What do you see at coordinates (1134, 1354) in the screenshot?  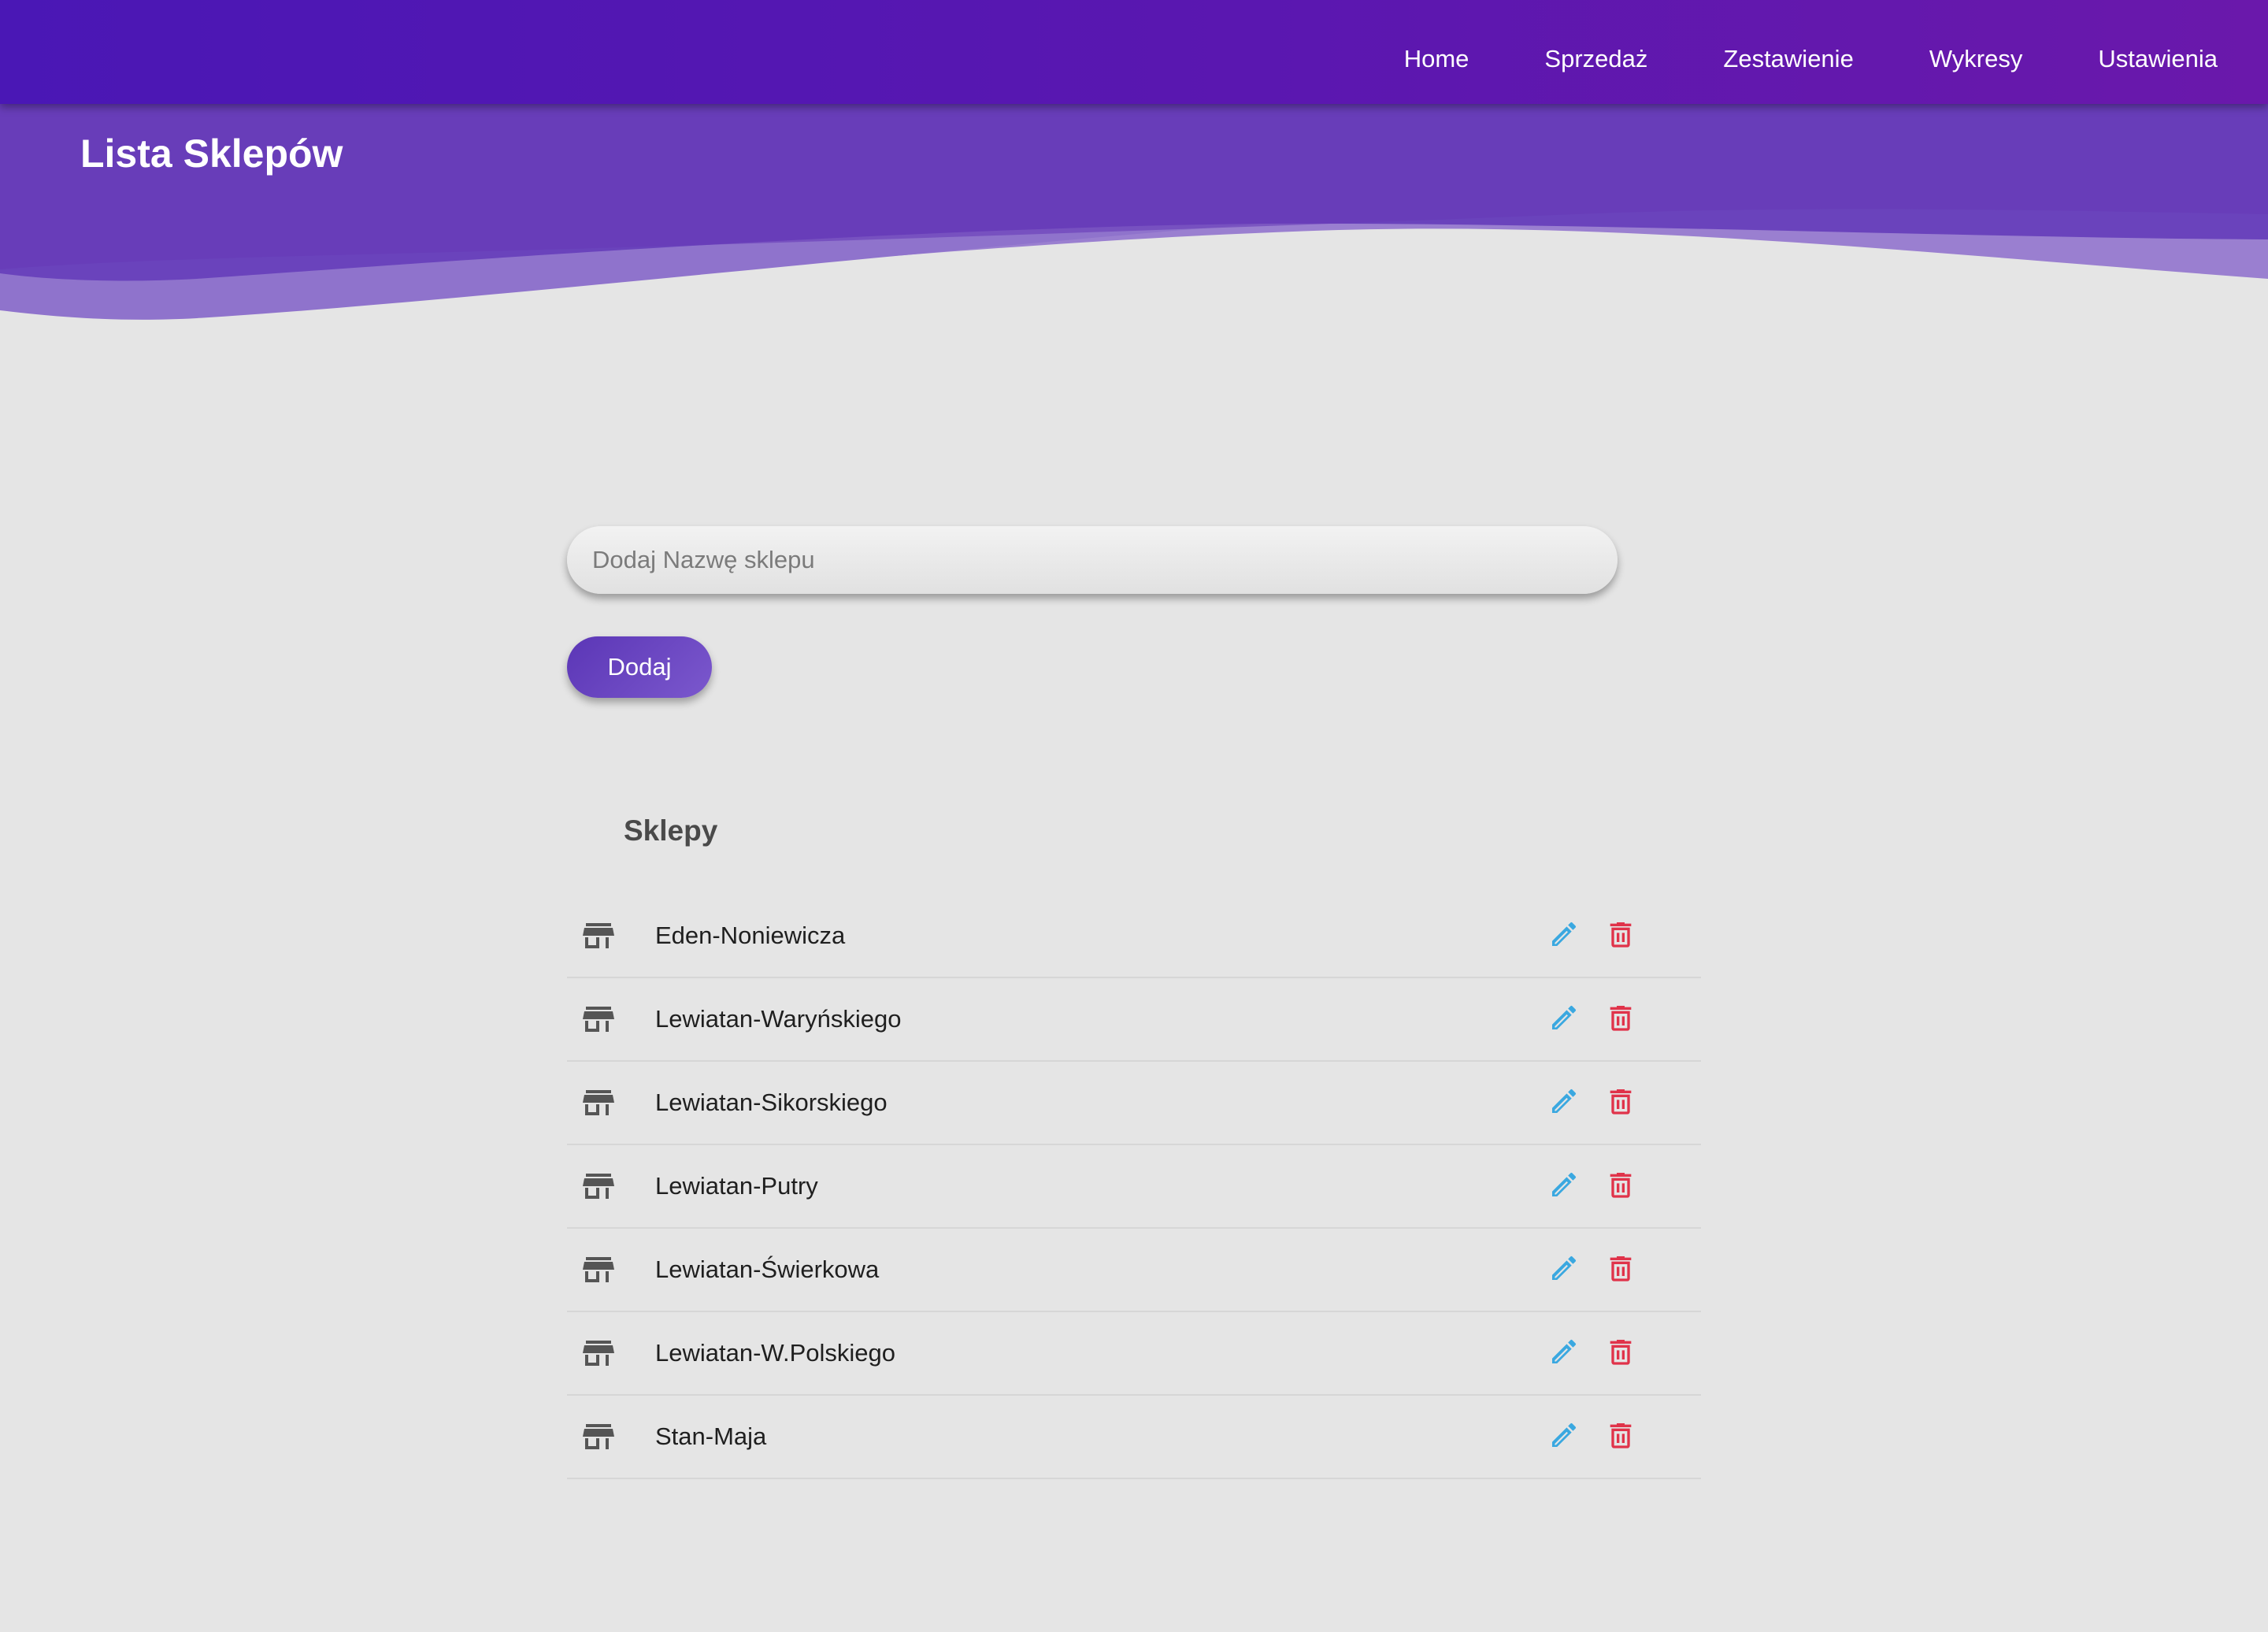 I see `shop-list-item: Lewiatan-W.Polskiego` at bounding box center [1134, 1354].